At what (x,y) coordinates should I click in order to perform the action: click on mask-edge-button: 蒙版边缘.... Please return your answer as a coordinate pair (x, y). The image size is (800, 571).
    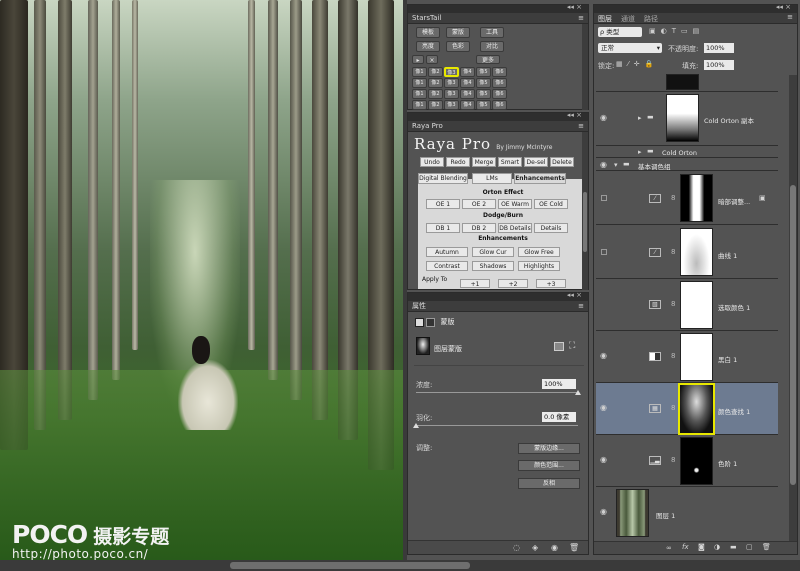
    Looking at the image, I should click on (549, 448).